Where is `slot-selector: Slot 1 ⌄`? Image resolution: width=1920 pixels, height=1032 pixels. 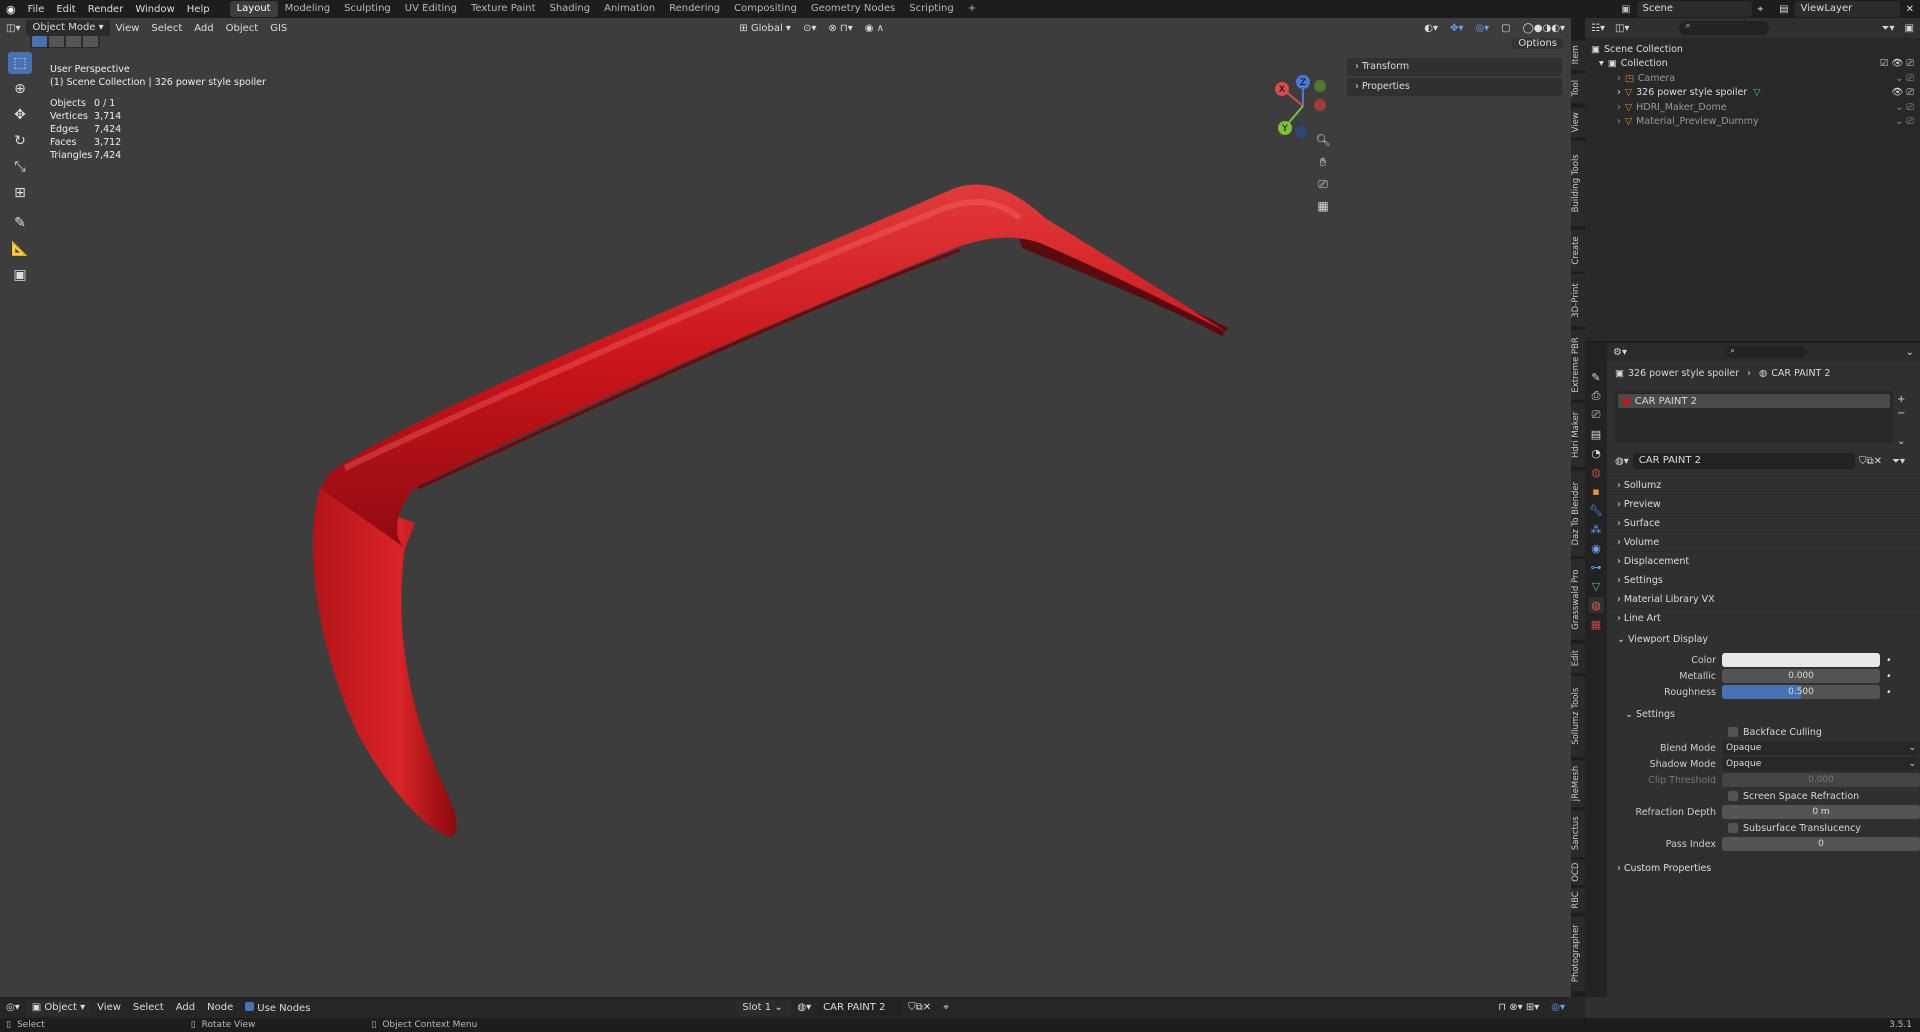 slot-selector: Slot 1 ⌄ is located at coordinates (764, 1007).